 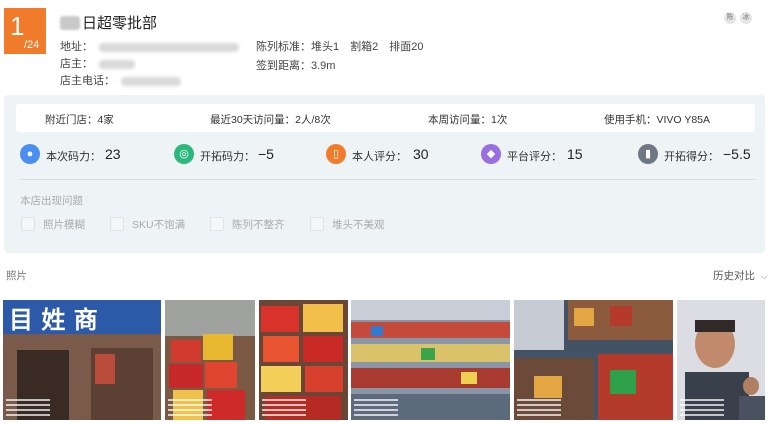 What do you see at coordinates (270, 120) in the screenshot?
I see `visits-30d: 最近30天访问量：2人/8次` at bounding box center [270, 120].